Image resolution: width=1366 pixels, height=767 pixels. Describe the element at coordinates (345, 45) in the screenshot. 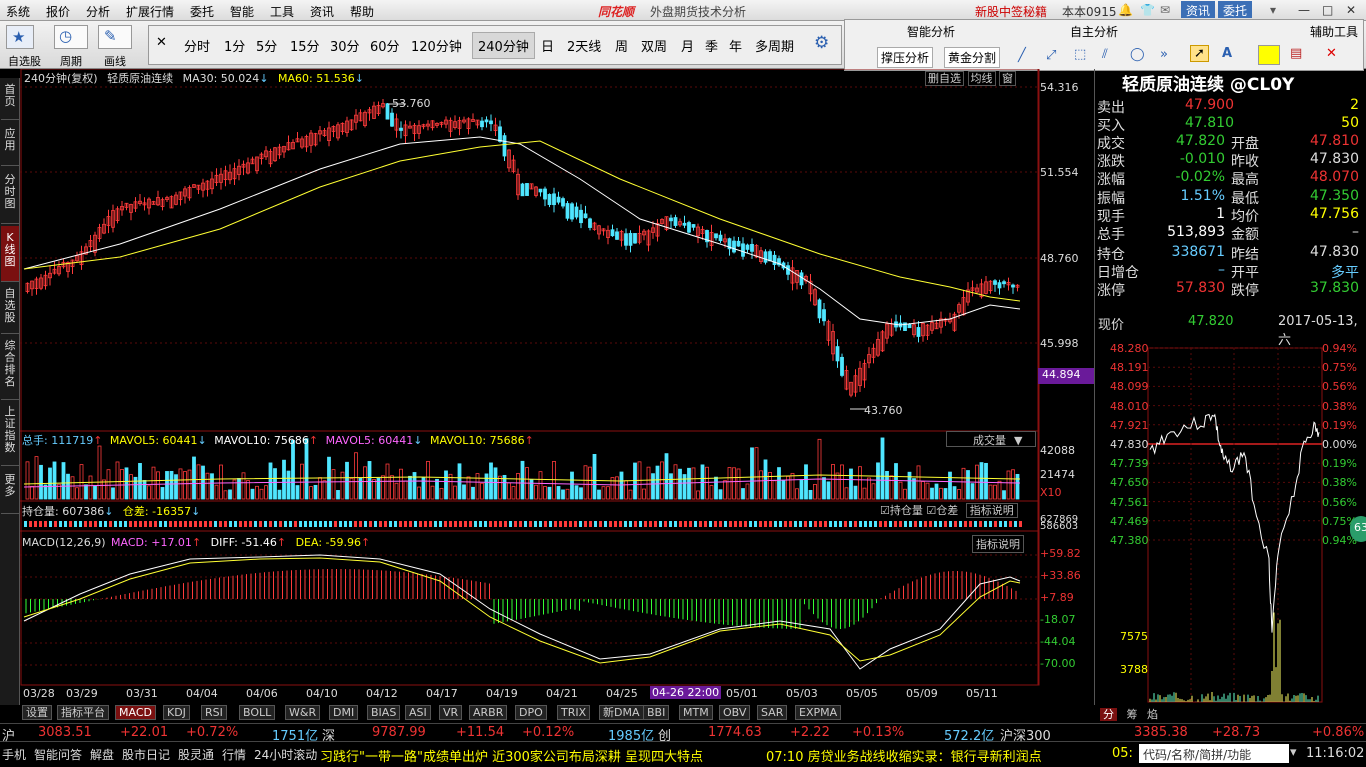

I see `period-30min: 30分` at that location.